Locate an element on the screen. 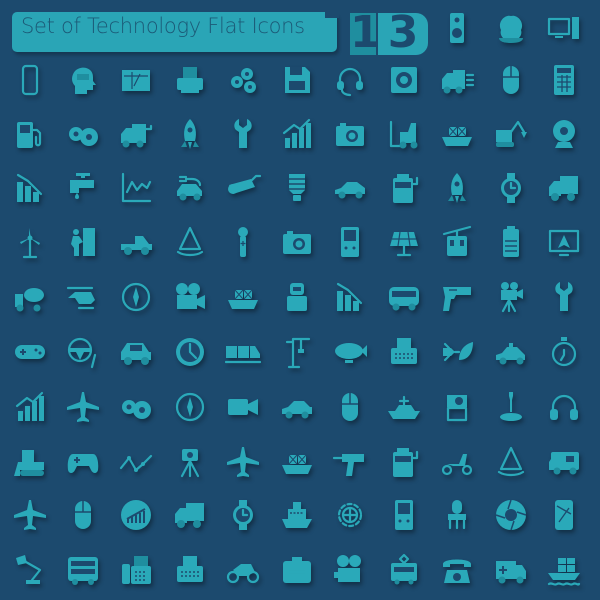  gear-wheel-icon is located at coordinates (350, 515).